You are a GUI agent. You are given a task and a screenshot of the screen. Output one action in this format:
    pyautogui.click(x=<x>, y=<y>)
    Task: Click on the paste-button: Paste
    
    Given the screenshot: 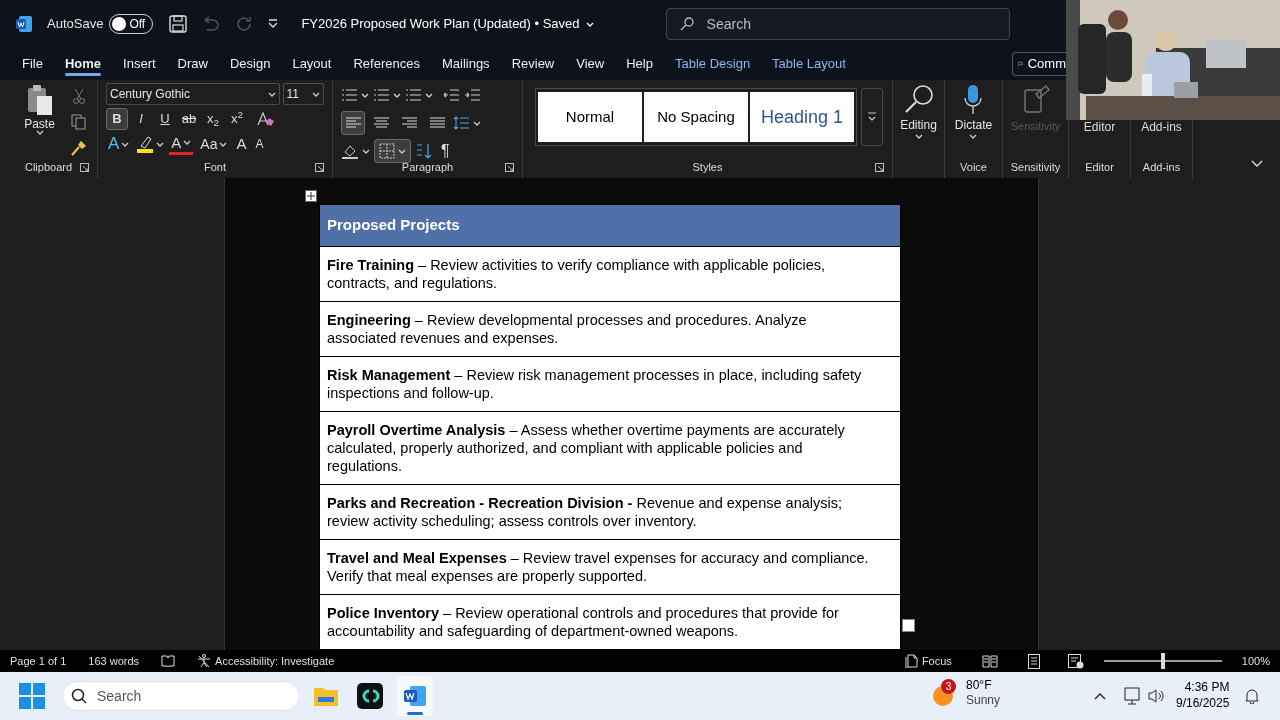 What is the action you would take?
    pyautogui.click(x=39, y=118)
    